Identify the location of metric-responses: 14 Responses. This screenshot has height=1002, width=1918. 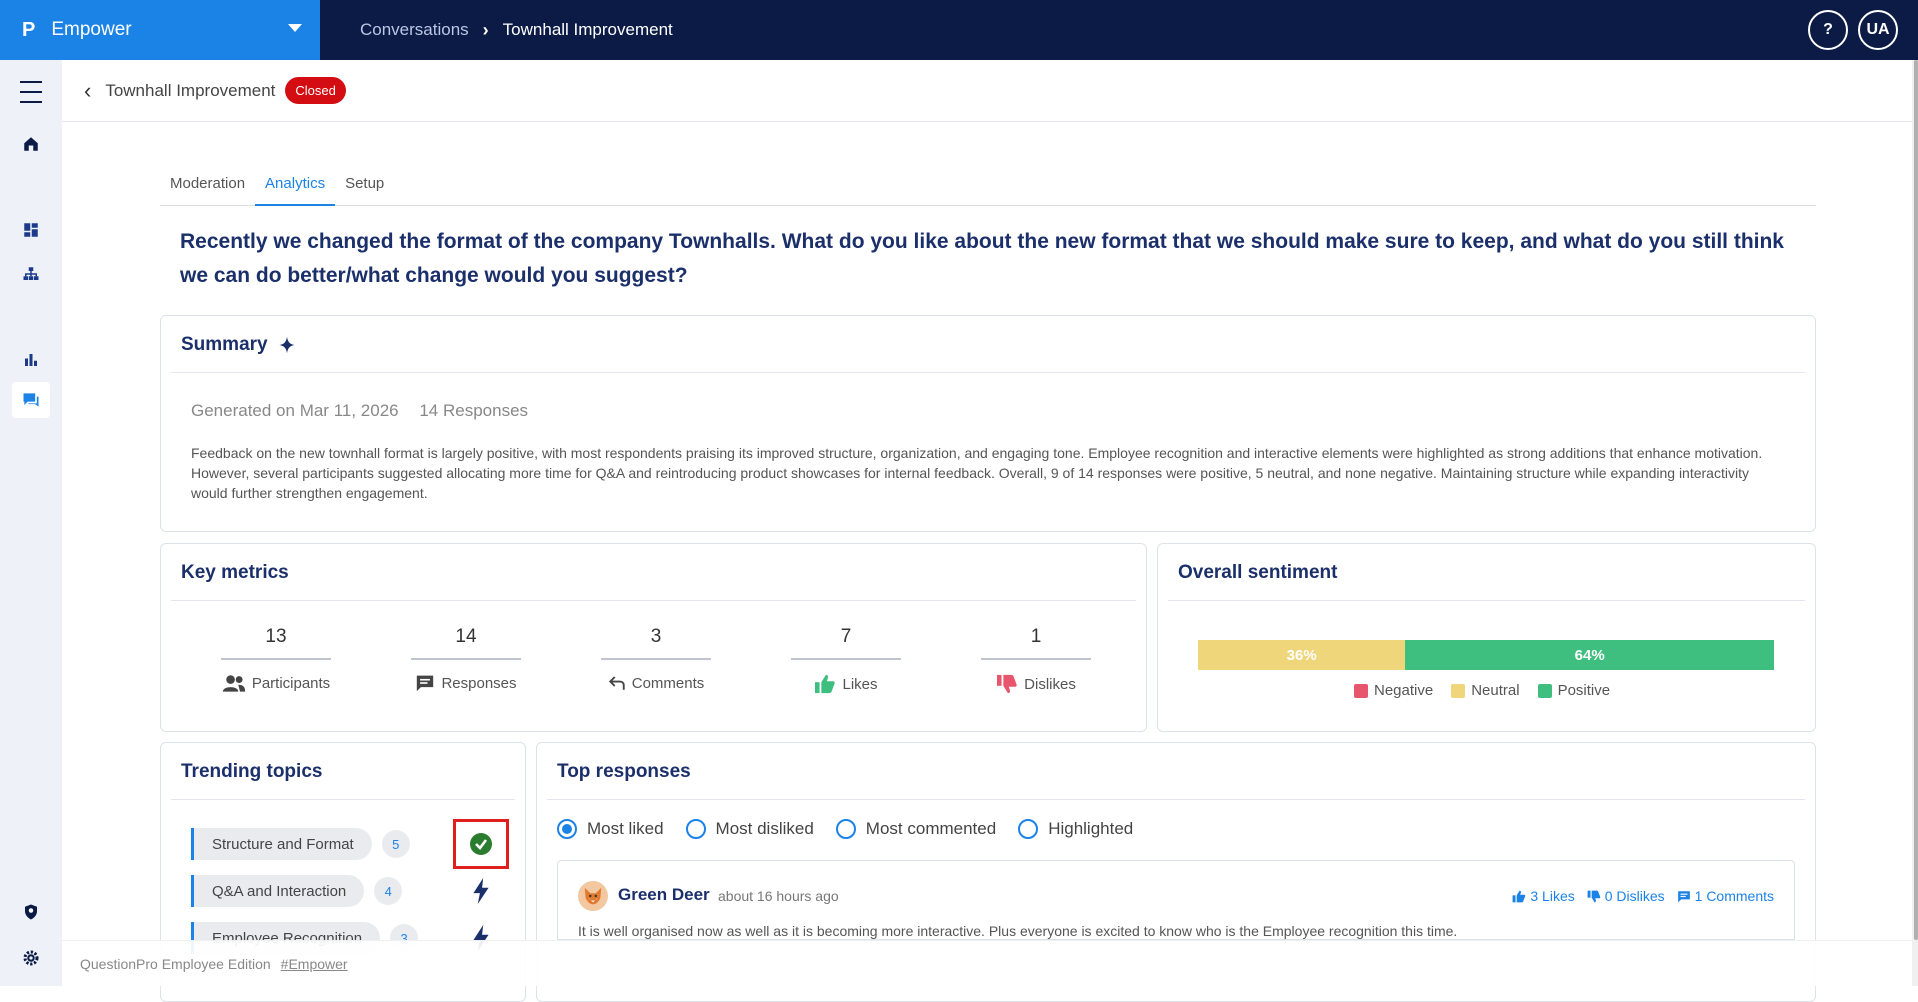
(466, 660).